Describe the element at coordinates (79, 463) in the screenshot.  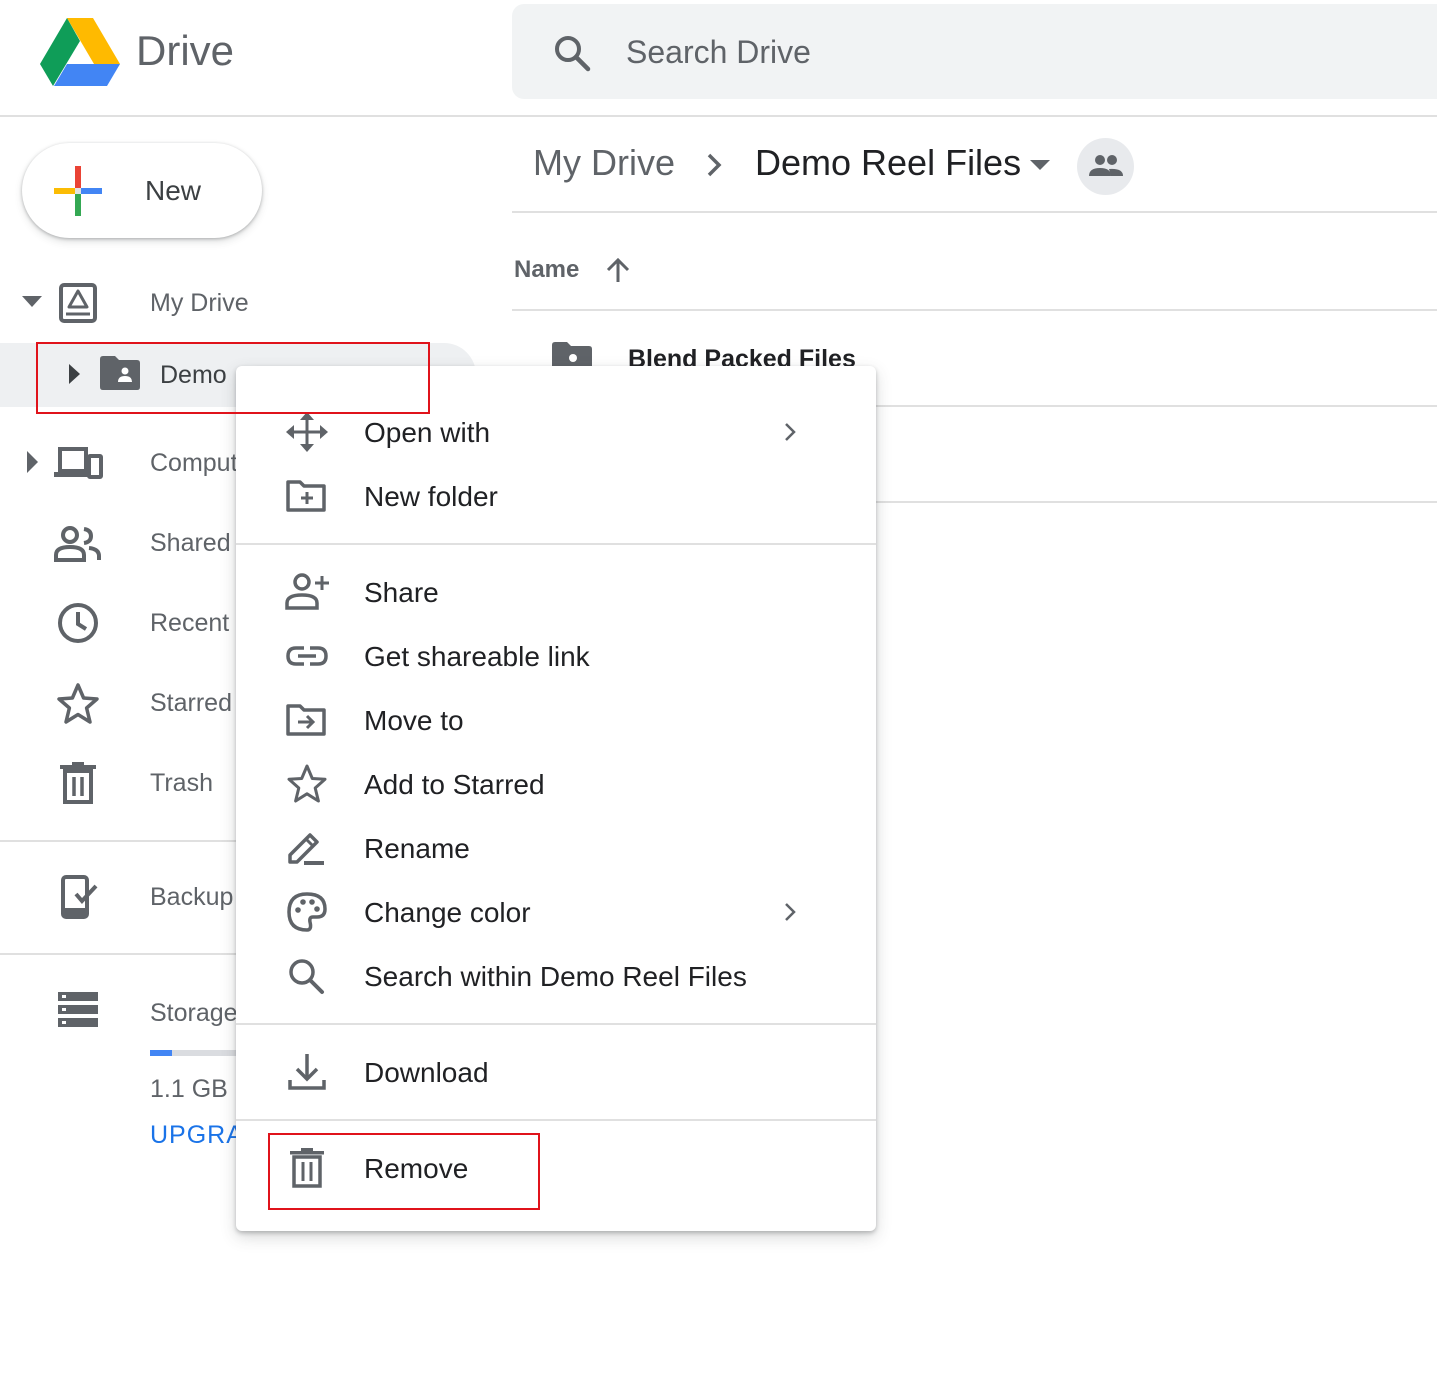
I see `computer-icon` at that location.